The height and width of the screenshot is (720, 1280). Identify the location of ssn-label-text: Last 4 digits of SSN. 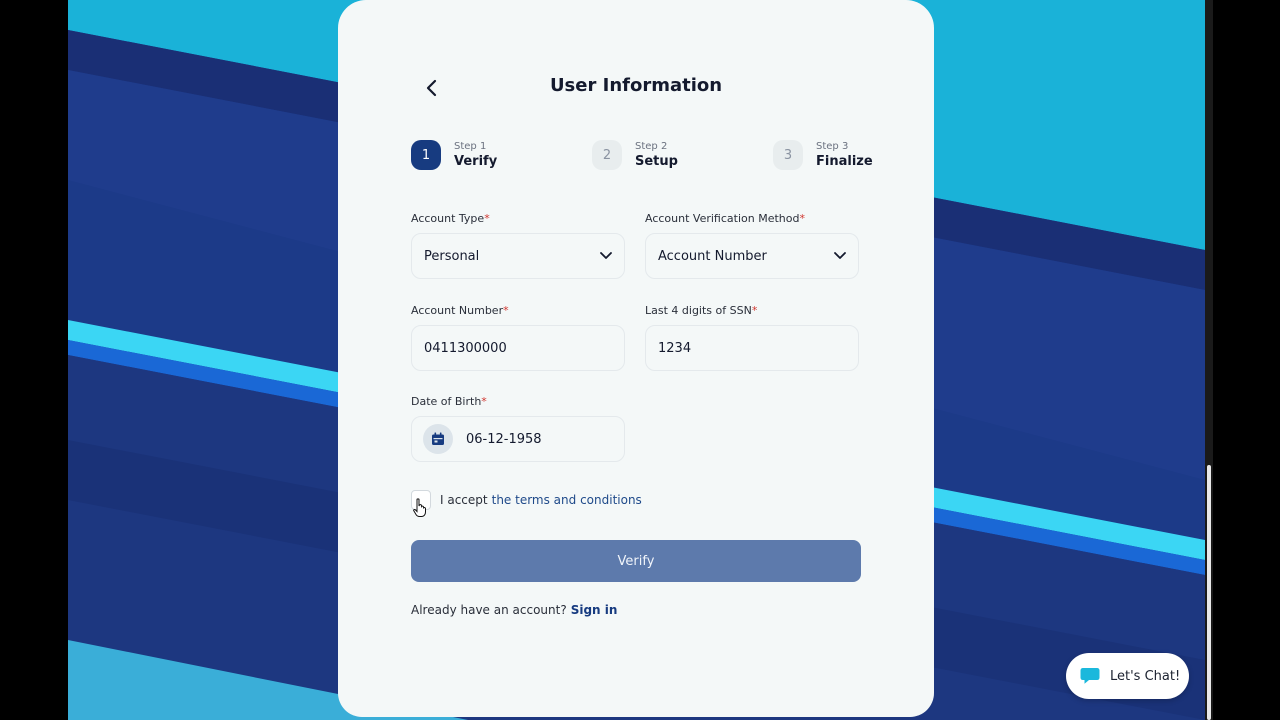
(698, 310).